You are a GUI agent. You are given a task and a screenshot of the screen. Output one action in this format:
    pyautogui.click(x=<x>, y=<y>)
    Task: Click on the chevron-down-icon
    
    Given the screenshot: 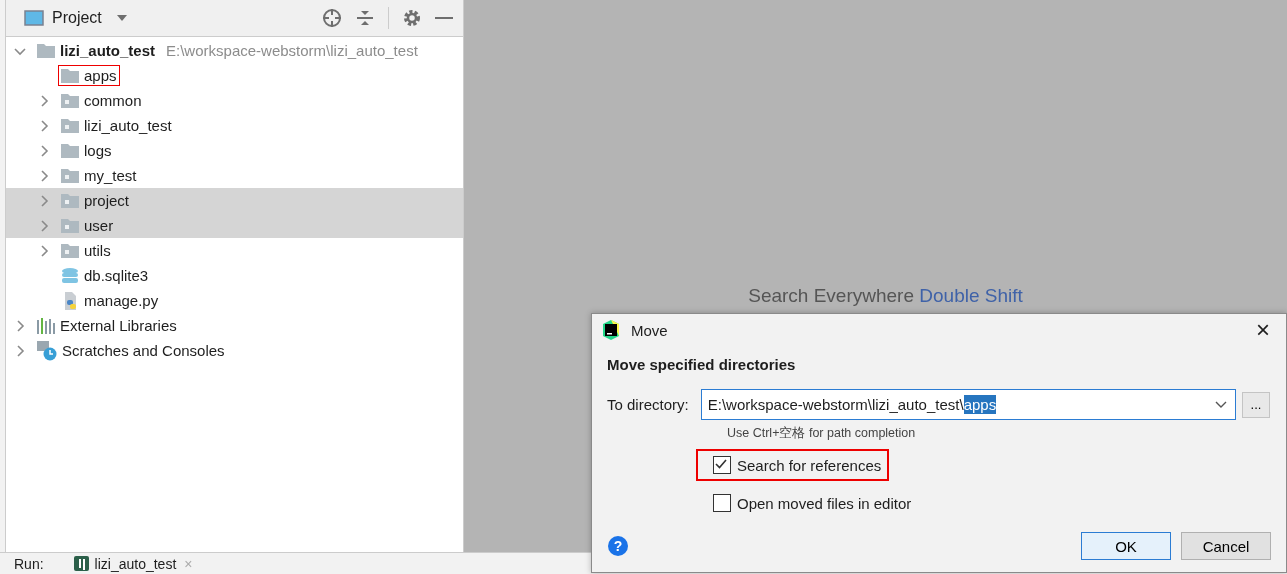 What is the action you would take?
    pyautogui.click(x=1221, y=404)
    